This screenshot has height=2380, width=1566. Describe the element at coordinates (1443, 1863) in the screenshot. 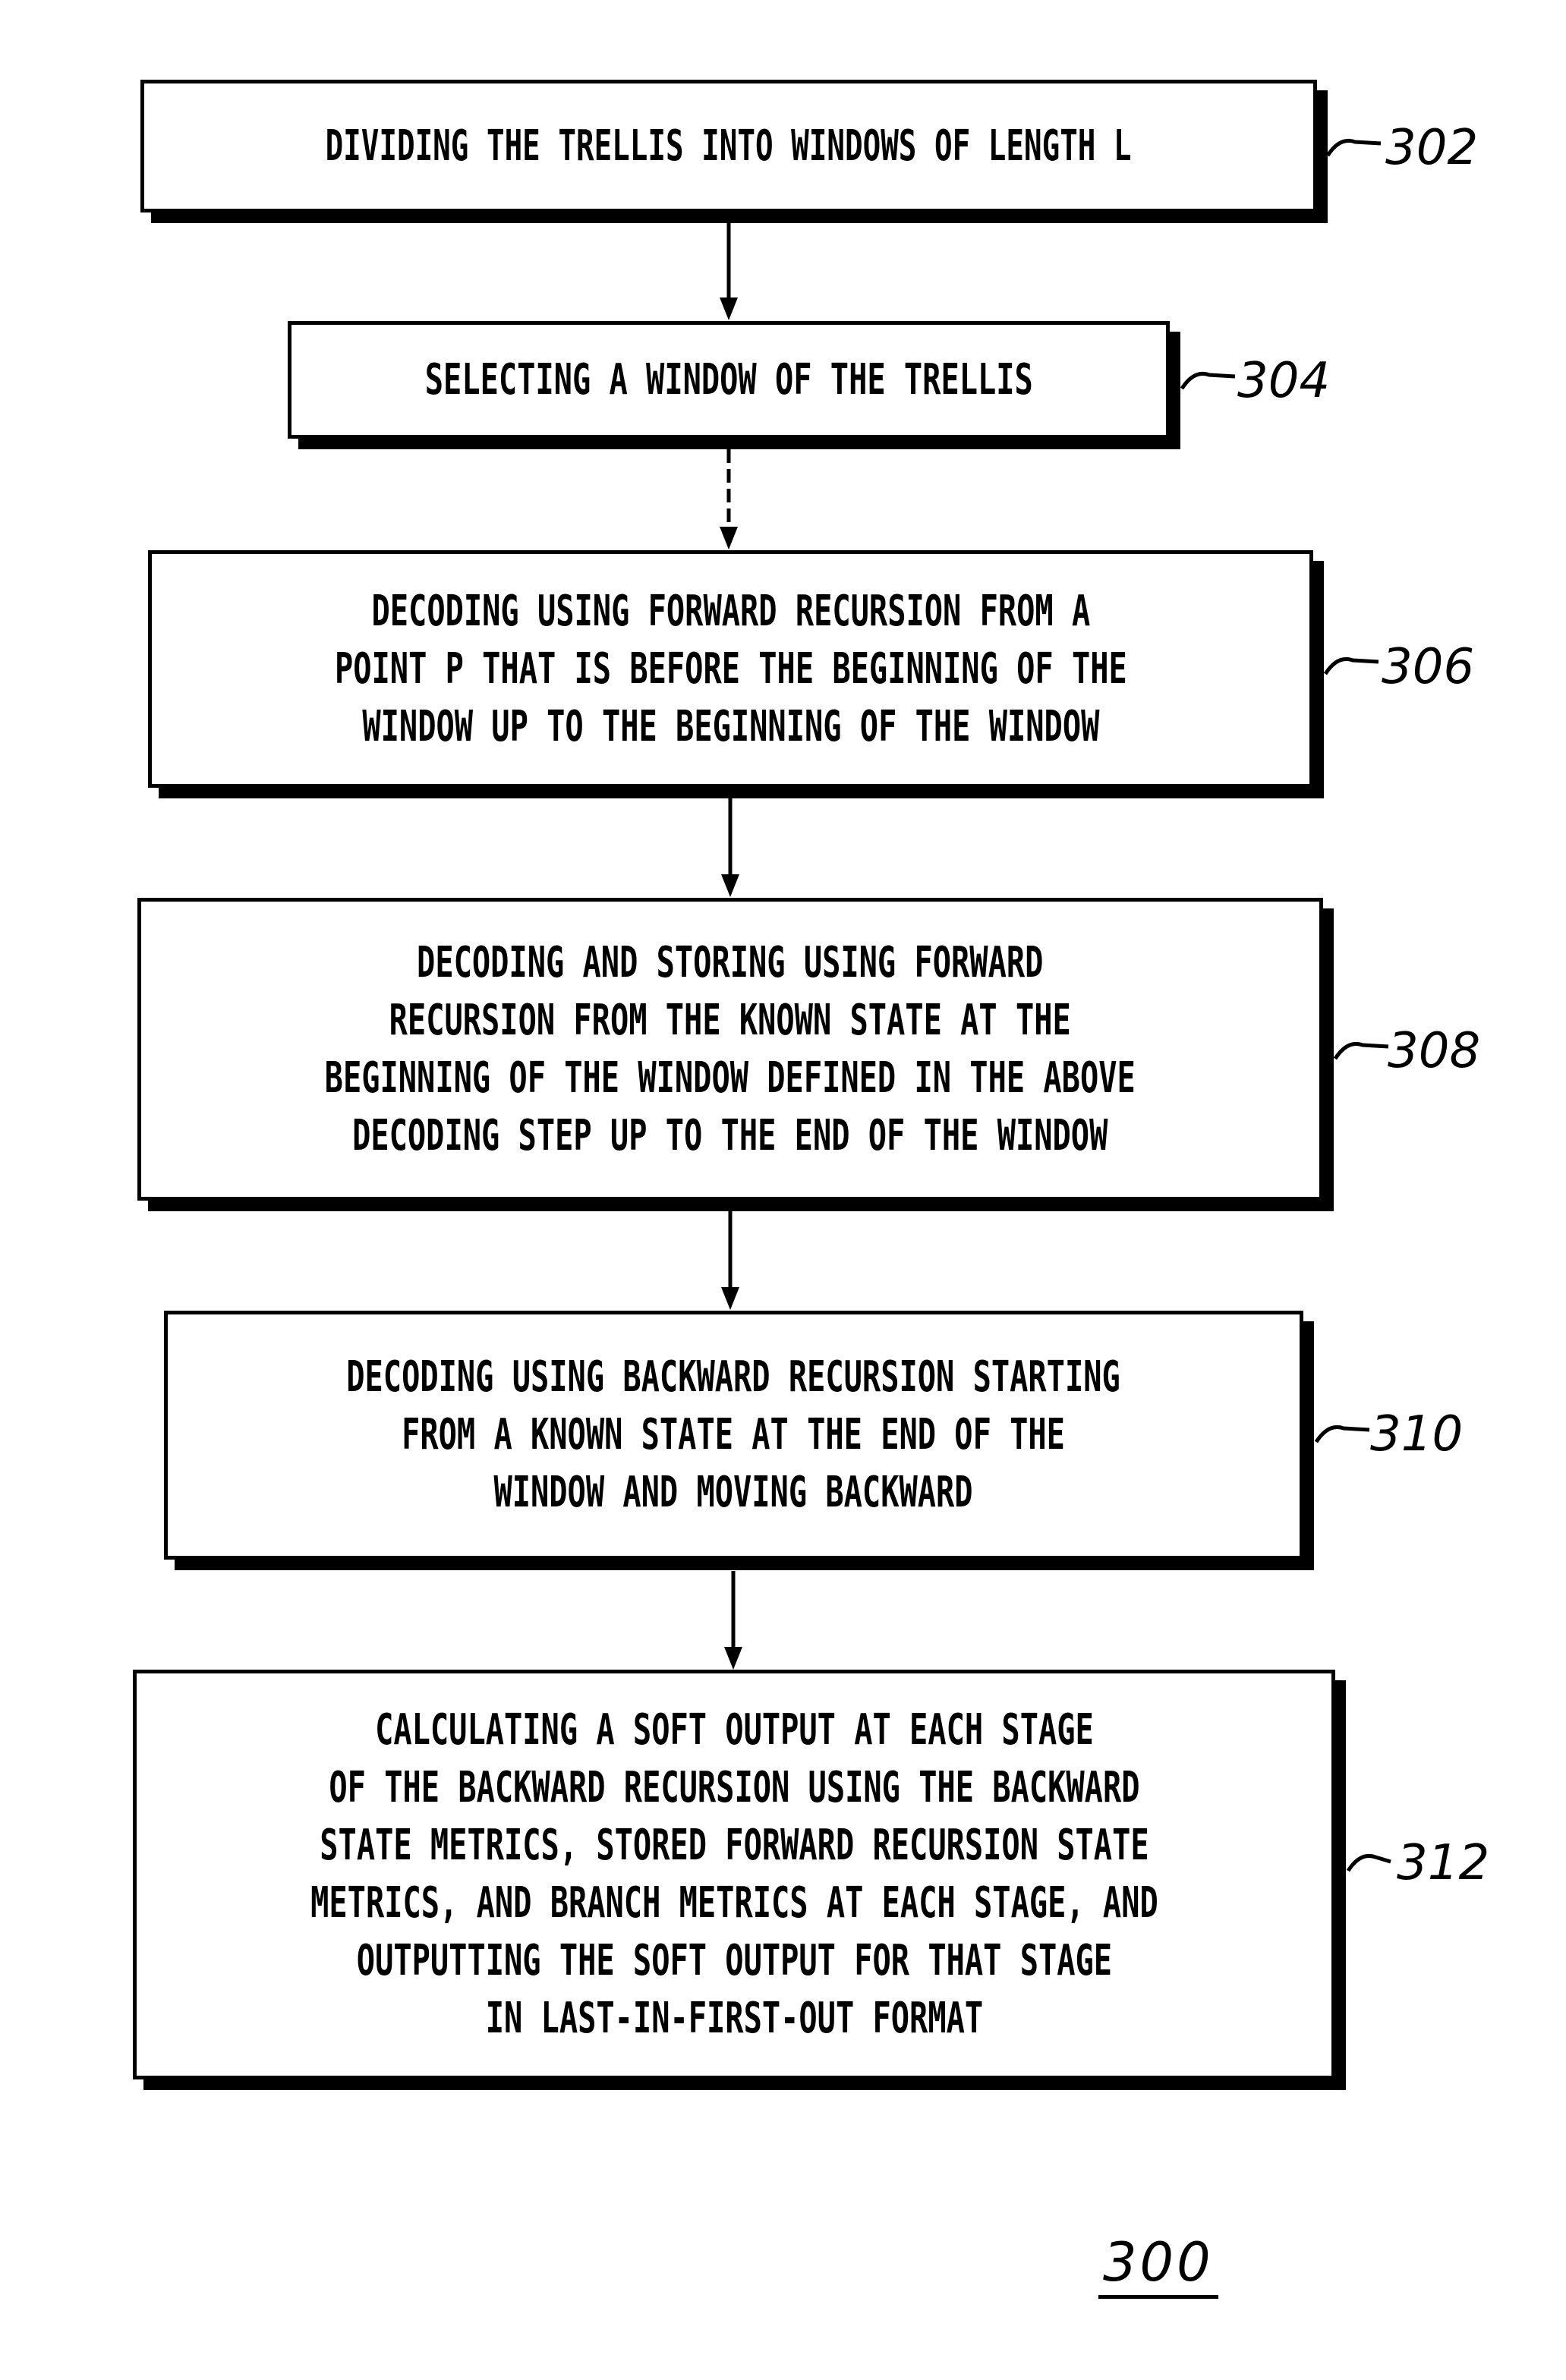

I see `ref-number-312: 312` at that location.